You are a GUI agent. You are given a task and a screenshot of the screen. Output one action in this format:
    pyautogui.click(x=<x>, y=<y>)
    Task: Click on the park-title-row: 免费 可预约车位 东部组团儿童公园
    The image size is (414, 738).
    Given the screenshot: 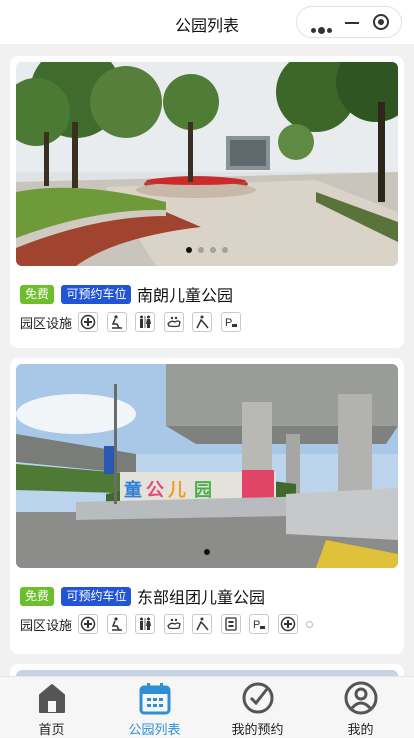 What is the action you would take?
    pyautogui.click(x=142, y=595)
    